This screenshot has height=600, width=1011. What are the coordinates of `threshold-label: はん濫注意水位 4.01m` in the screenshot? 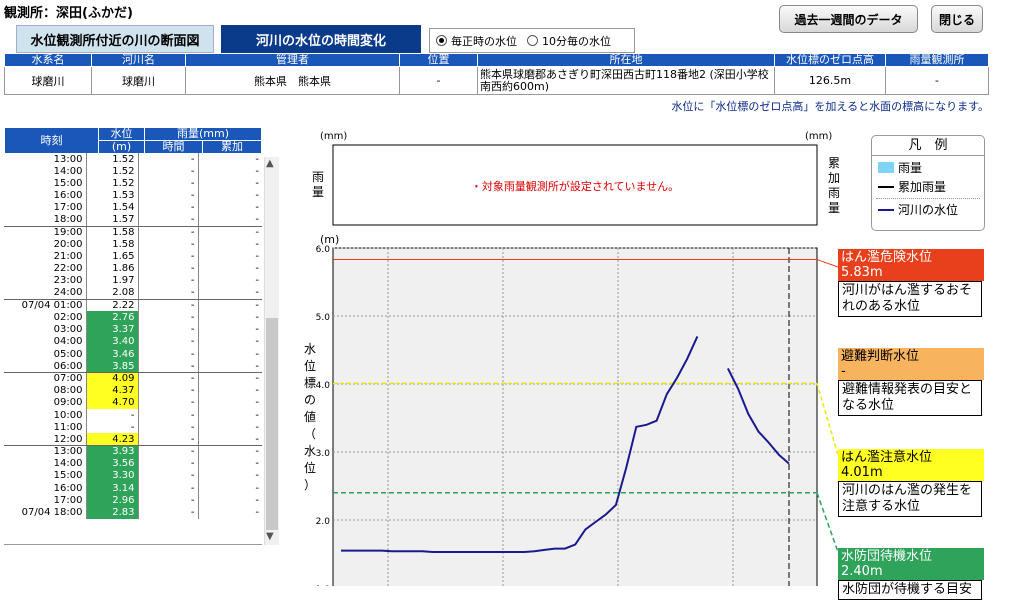 It's located at (911, 465).